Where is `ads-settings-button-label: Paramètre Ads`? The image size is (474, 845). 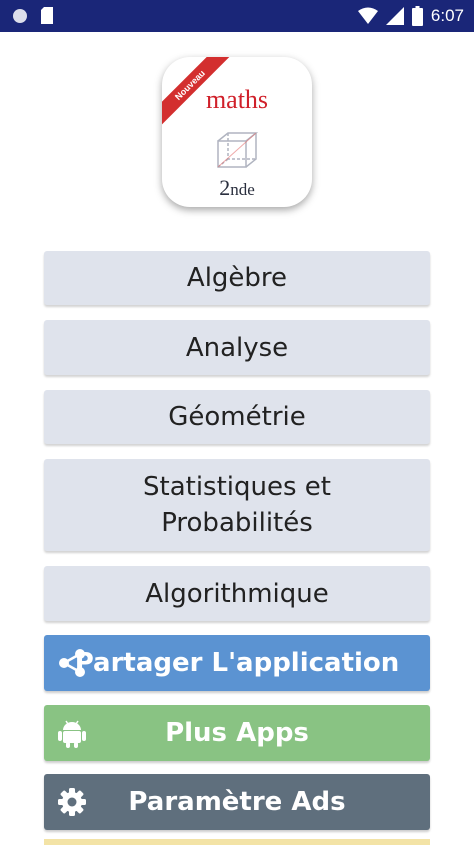 ads-settings-button-label: Paramètre Ads is located at coordinates (237, 802).